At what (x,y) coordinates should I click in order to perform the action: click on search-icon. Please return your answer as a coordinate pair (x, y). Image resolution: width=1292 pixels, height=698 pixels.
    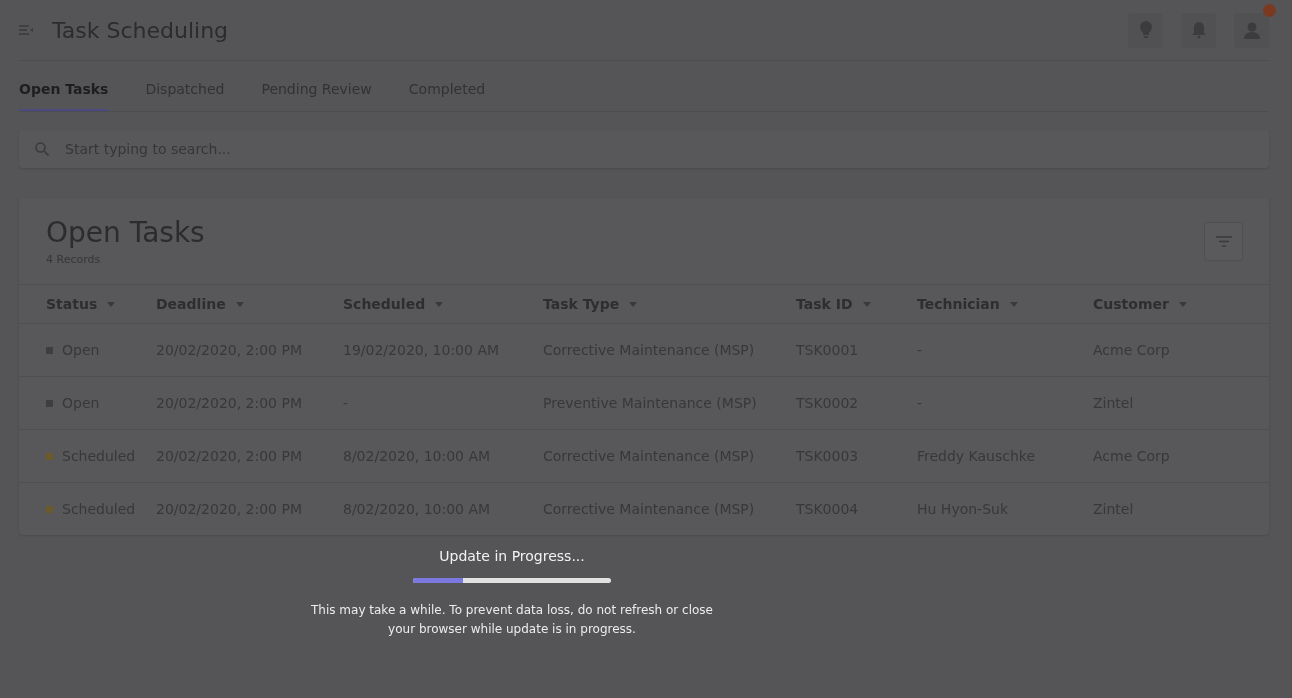
    Looking at the image, I should click on (42, 149).